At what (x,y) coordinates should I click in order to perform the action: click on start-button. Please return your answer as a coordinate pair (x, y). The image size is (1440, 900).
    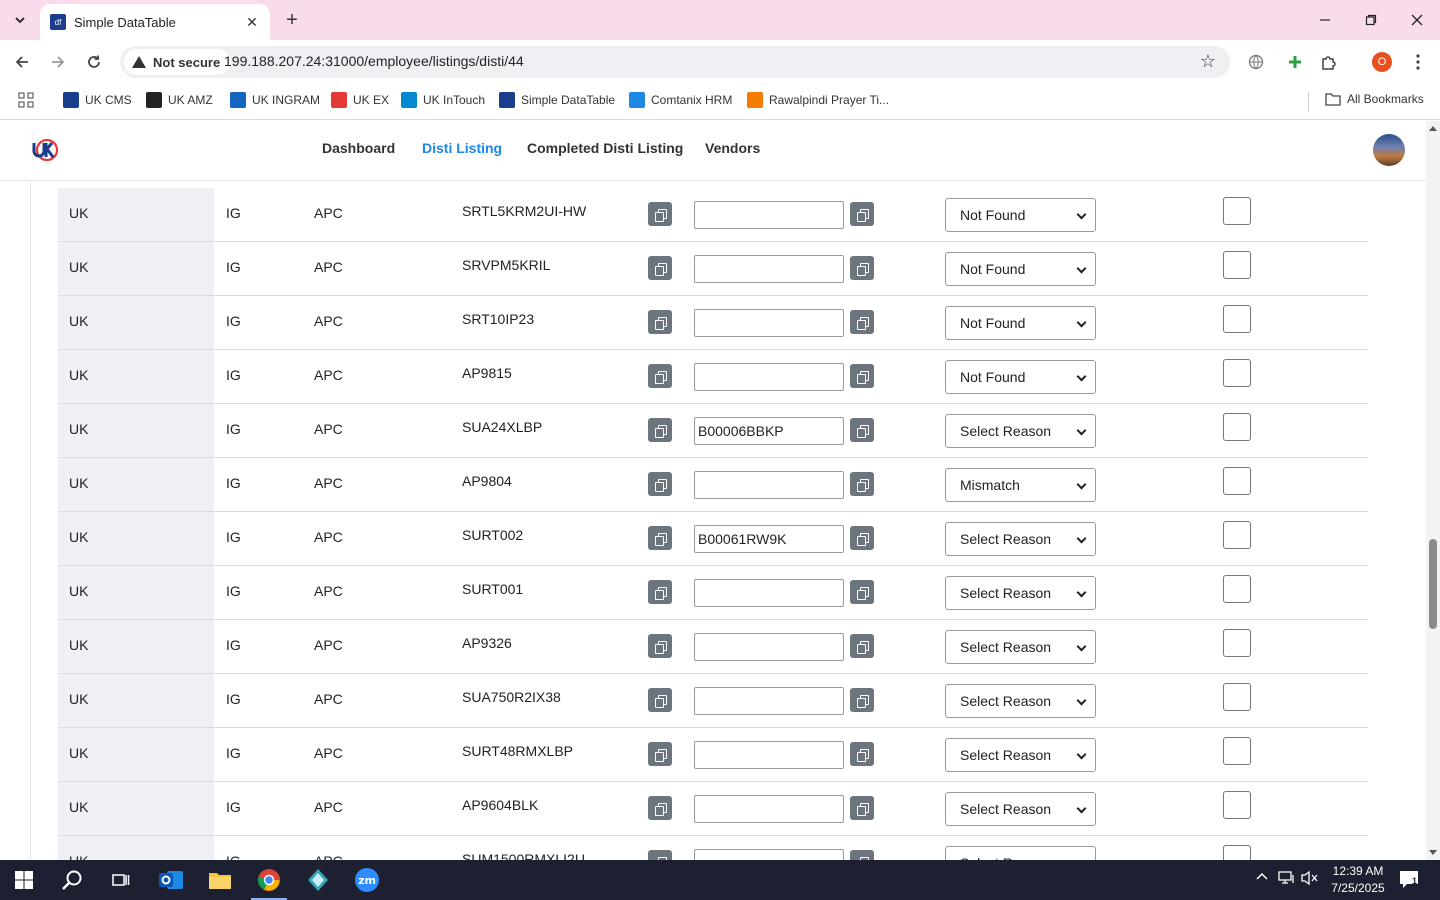
    Looking at the image, I should click on (24, 880).